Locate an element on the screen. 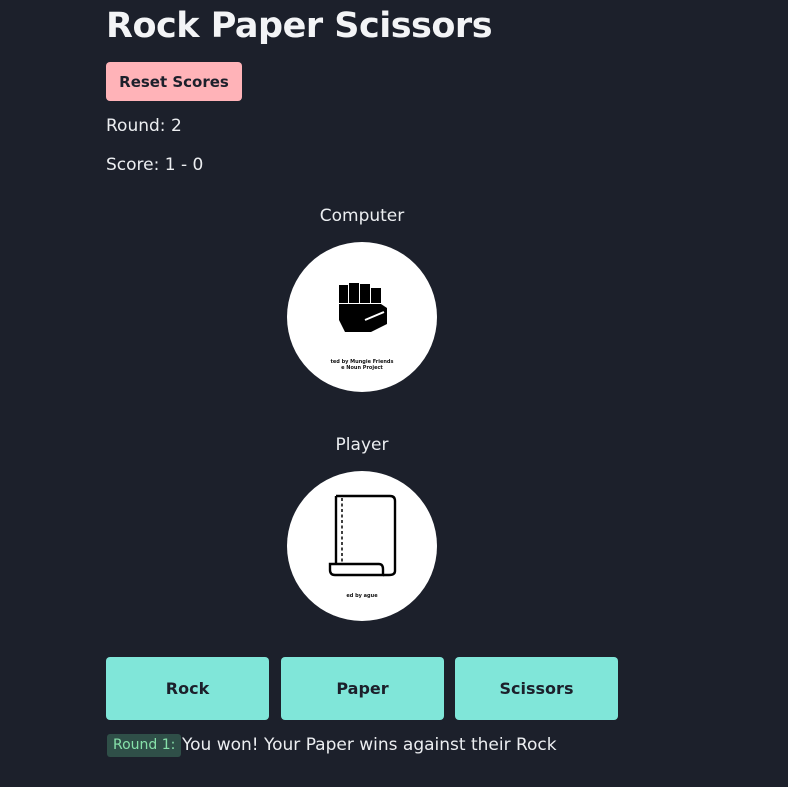  rock-button: Rock is located at coordinates (187, 688).